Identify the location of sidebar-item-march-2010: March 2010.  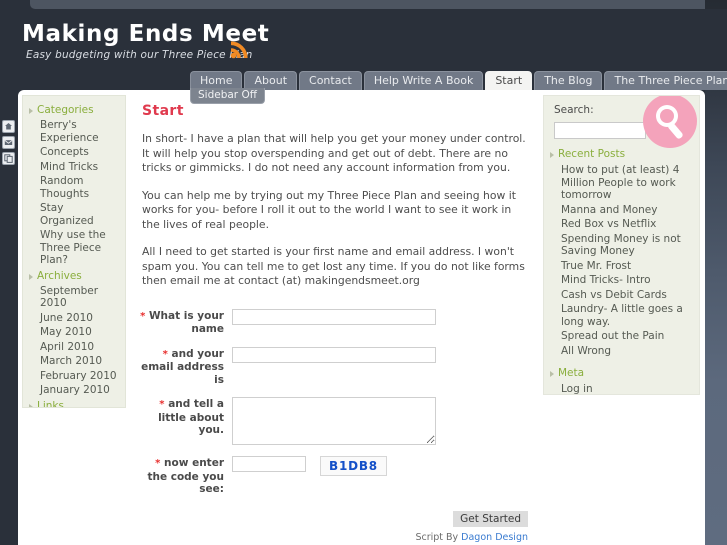
(74, 361).